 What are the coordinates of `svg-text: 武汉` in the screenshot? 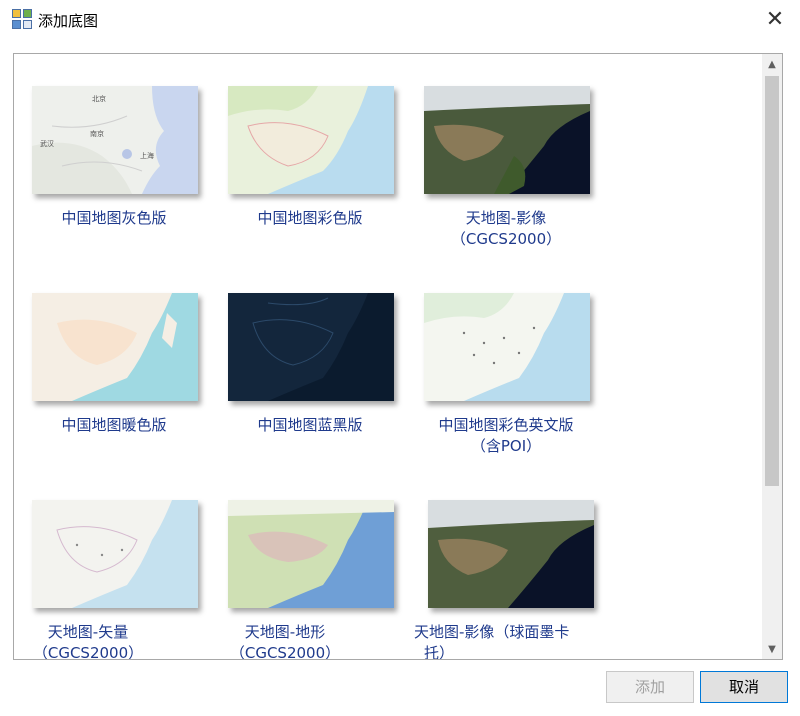 It's located at (47, 143).